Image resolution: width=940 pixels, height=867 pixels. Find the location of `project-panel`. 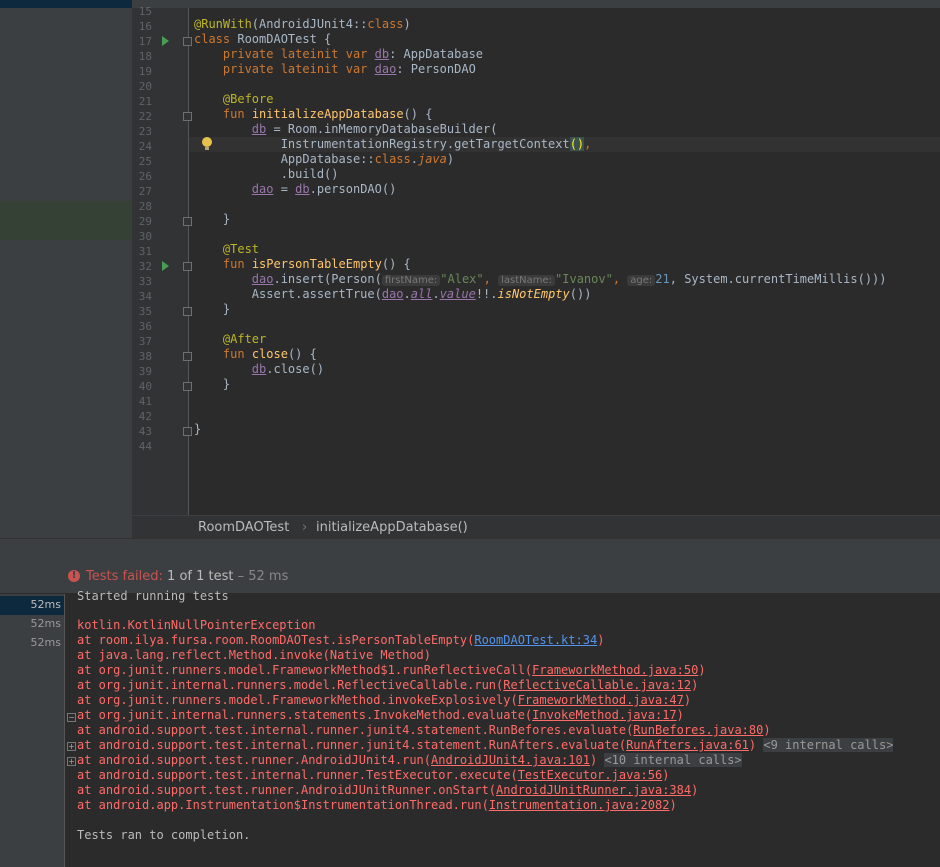

project-panel is located at coordinates (66, 269).